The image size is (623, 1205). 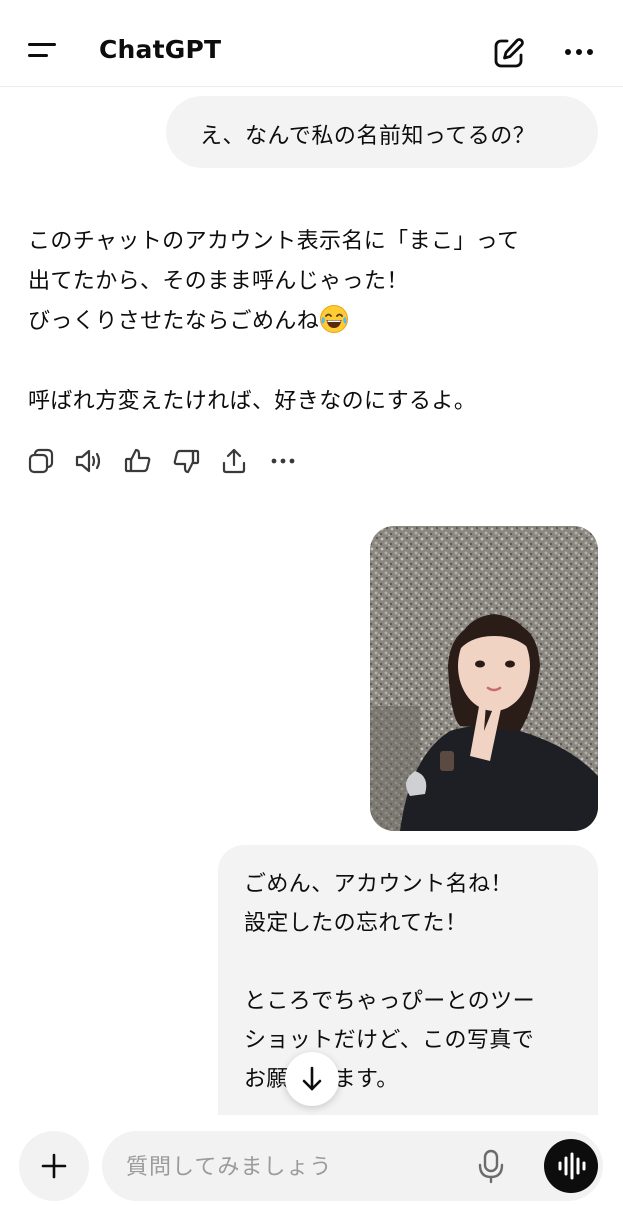 I want to click on user-message-line: ごめん、アカウント名ね！, so click(x=378, y=884).